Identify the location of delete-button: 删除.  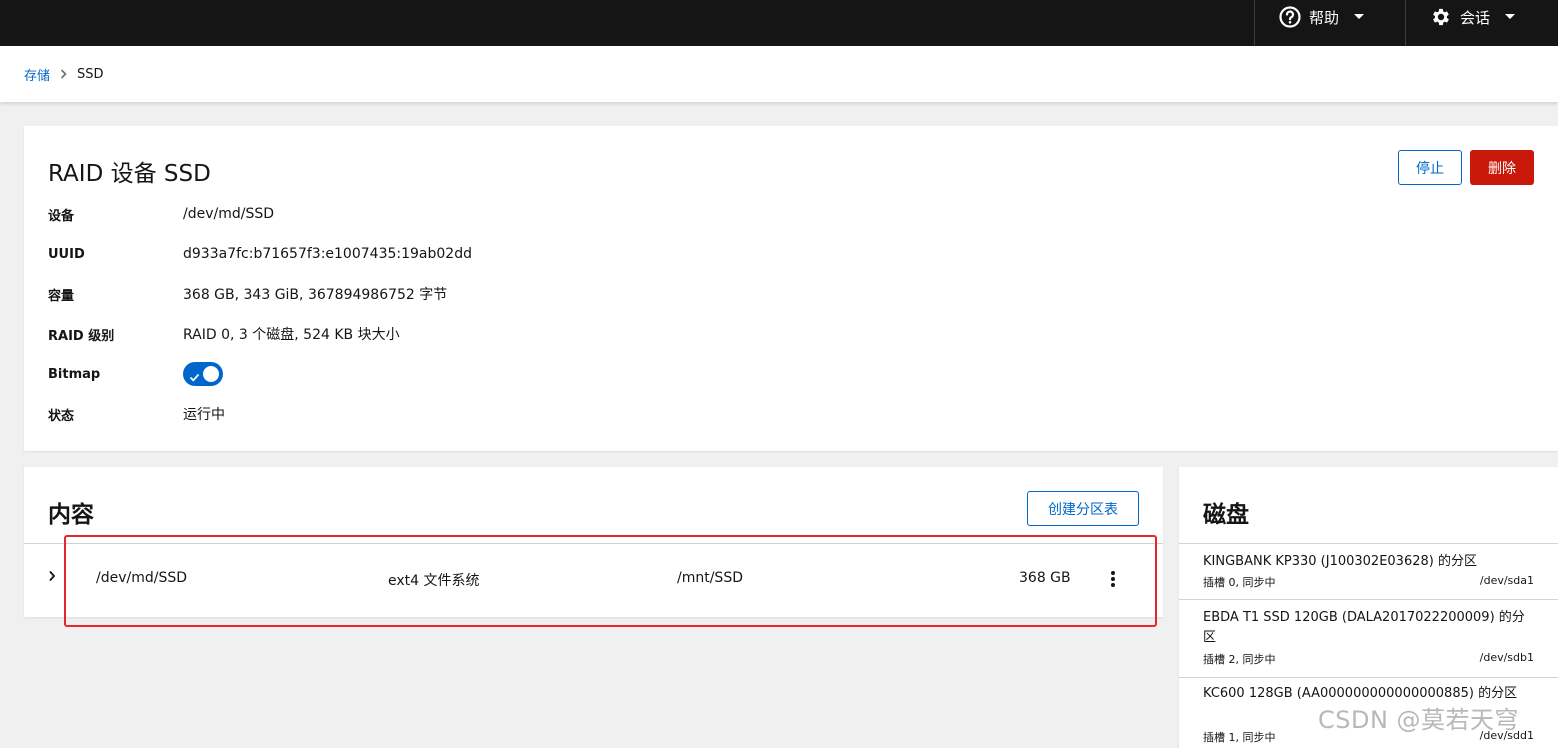
(1502, 167).